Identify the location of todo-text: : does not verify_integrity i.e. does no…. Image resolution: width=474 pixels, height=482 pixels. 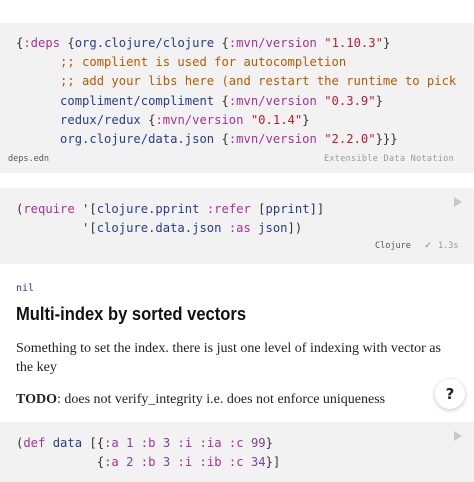
(221, 399).